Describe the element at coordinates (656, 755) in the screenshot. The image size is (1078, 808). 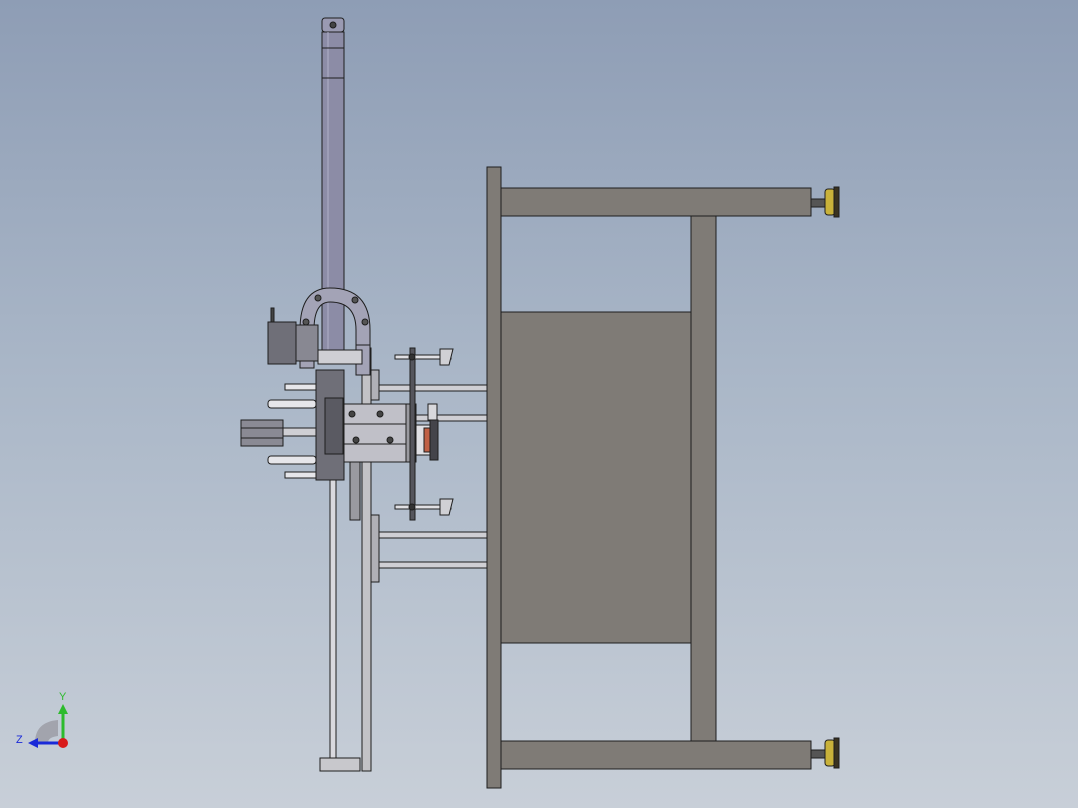
I see `frame-bottom-beam` at that location.